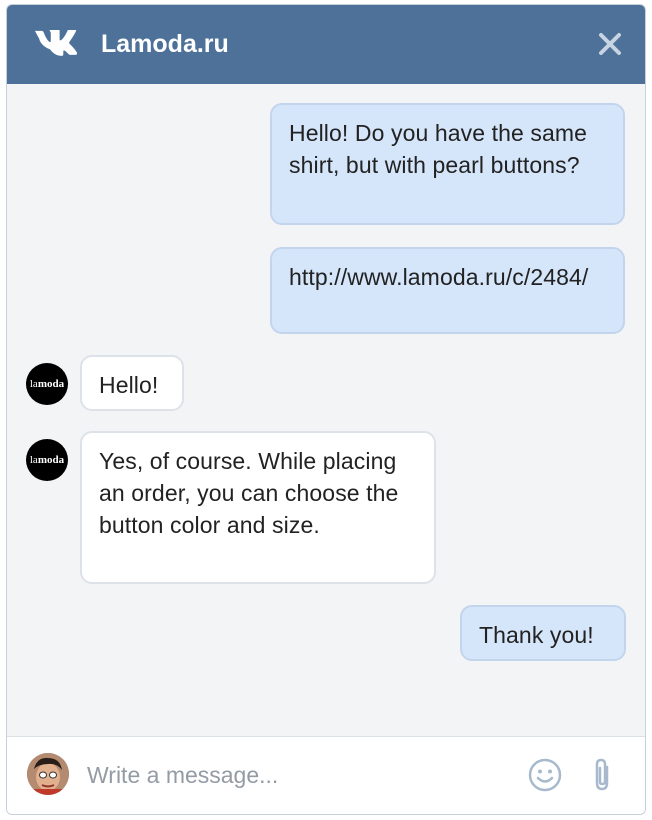  What do you see at coordinates (447, 290) in the screenshot?
I see `message-bubble-outgoing: http://www.lamoda.ru/c/2484/` at bounding box center [447, 290].